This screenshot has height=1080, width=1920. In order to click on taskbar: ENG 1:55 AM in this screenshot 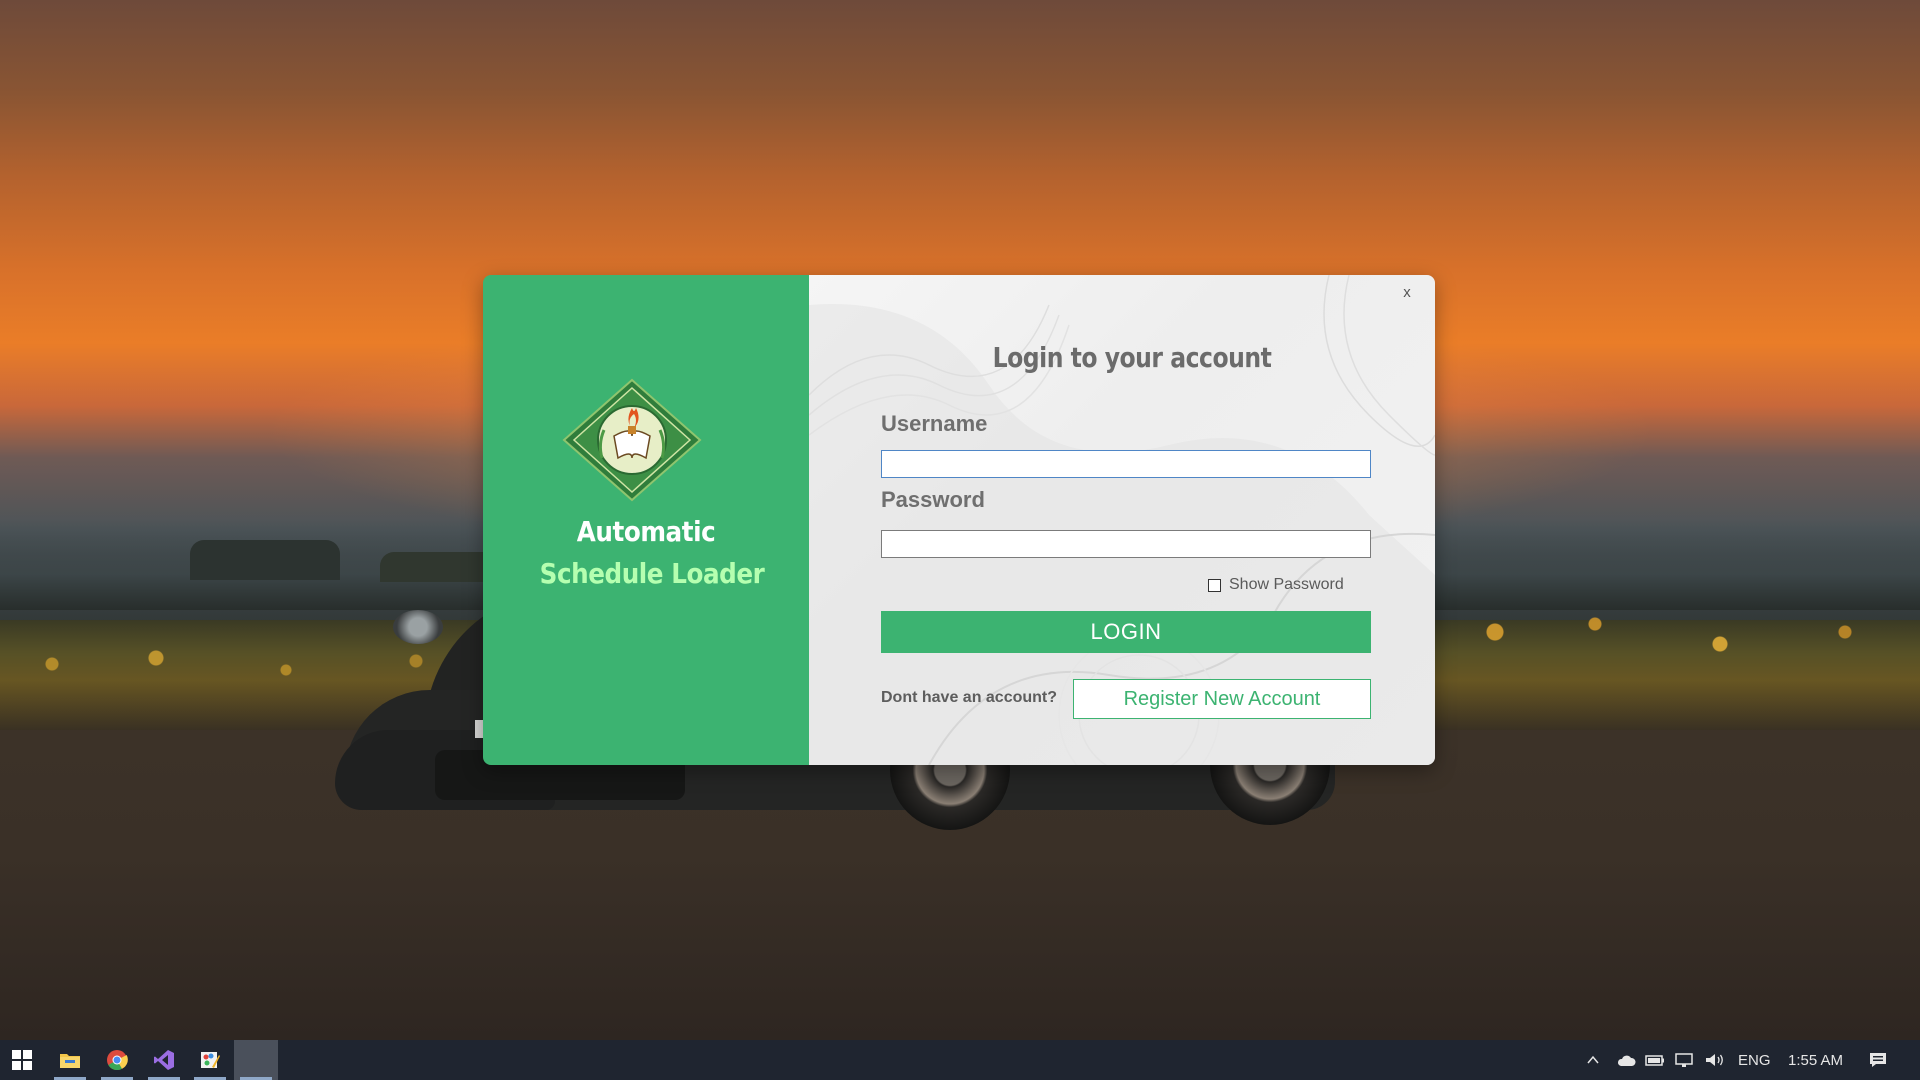, I will do `click(960, 1060)`.